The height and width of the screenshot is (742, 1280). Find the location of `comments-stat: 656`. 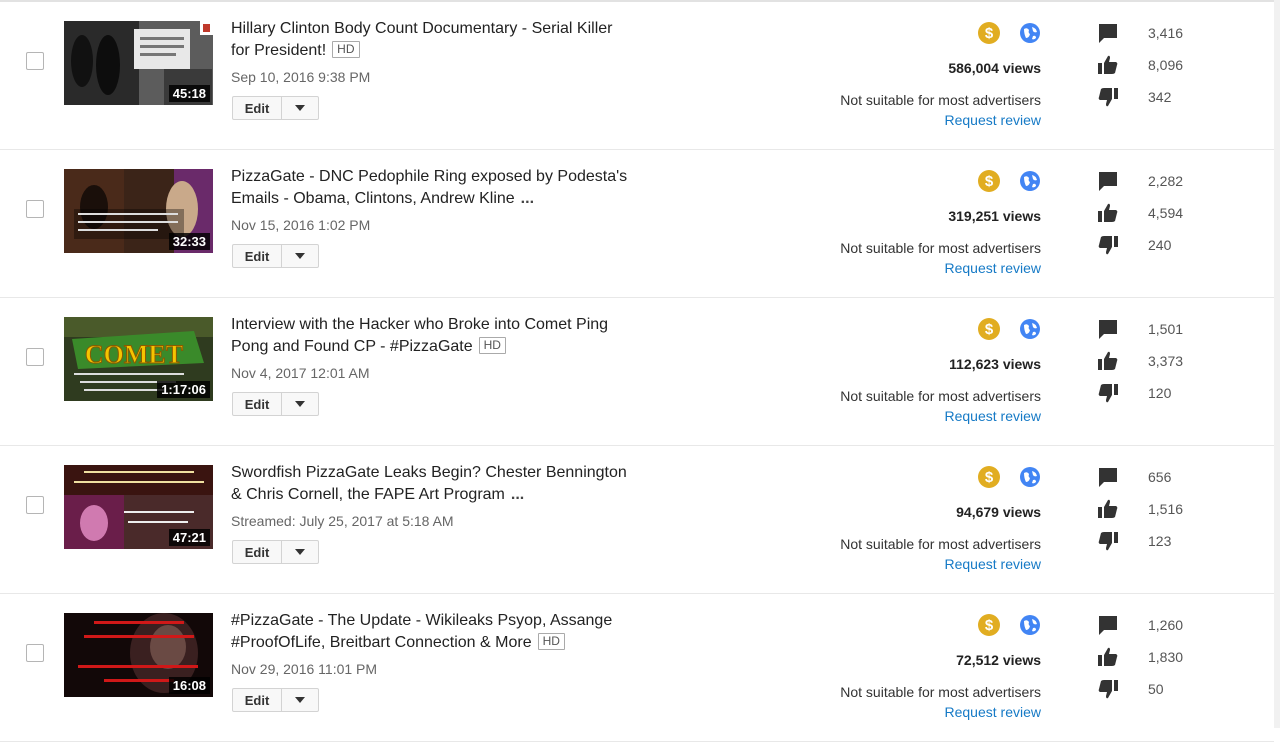

comments-stat: 656 is located at coordinates (1134, 477).